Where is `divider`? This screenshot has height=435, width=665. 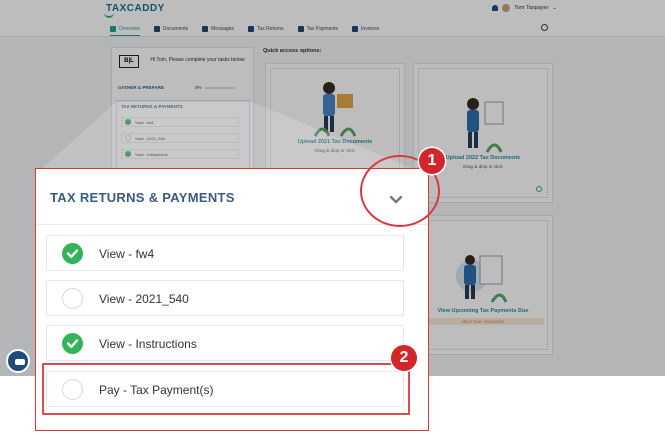 divider is located at coordinates (232, 224).